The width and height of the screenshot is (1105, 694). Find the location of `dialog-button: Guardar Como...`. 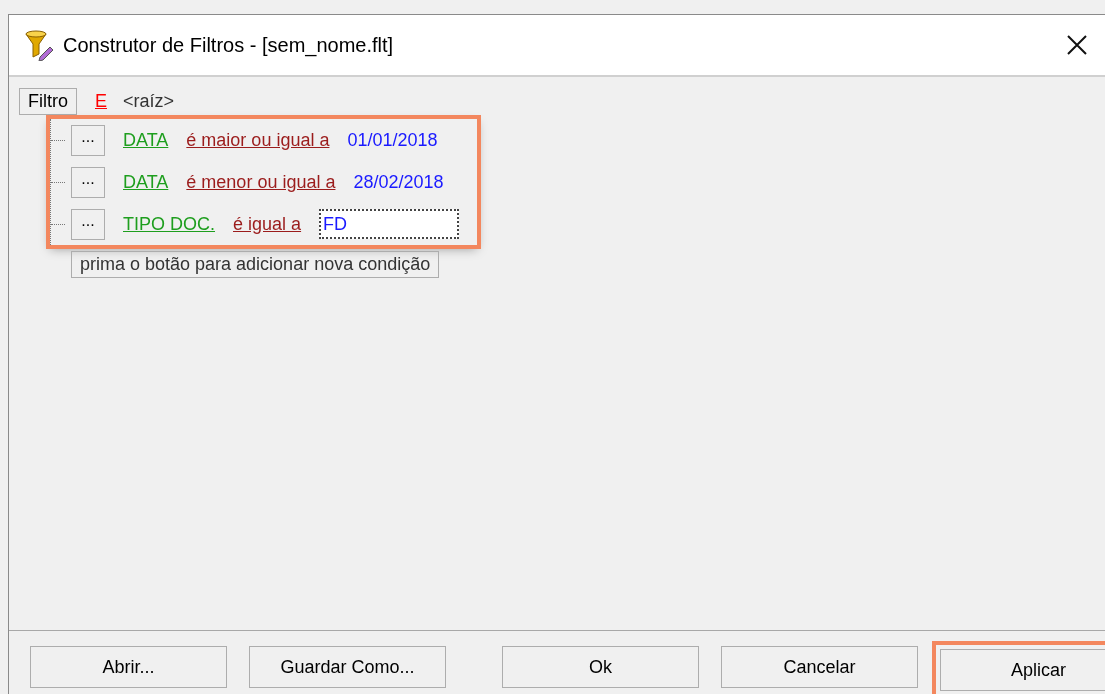

dialog-button: Guardar Como... is located at coordinates (347, 667).